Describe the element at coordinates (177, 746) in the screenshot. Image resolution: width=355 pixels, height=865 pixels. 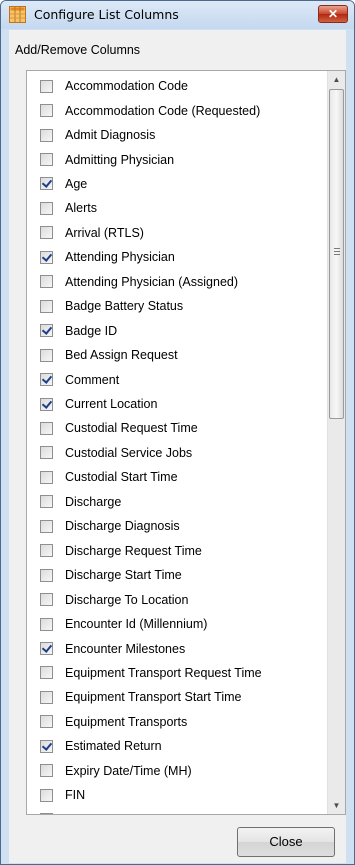
I see `column-item: Estimated Return` at that location.